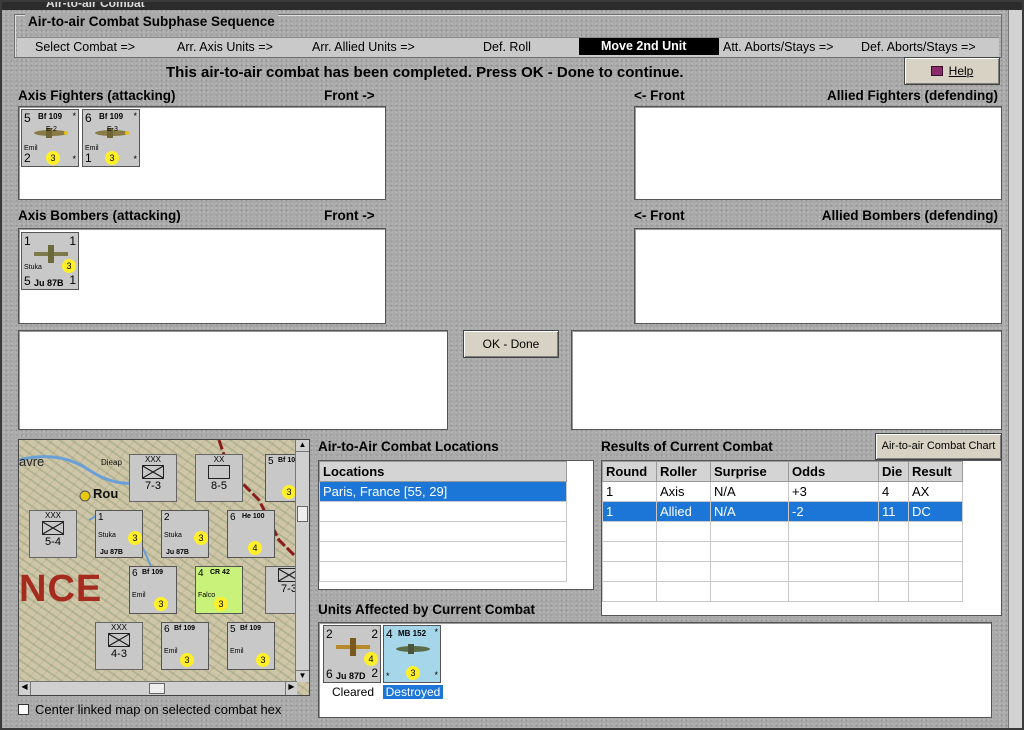 The width and height of the screenshot is (1024, 730). I want to click on center-map-checkbox-row: Center linked map on selected combat hex, so click(149, 710).